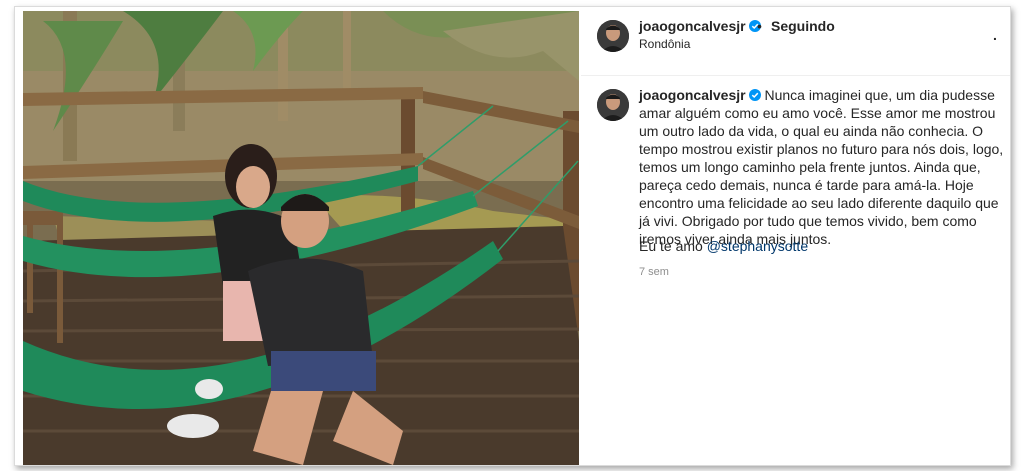 The height and width of the screenshot is (471, 1025). I want to click on author-username-row: joaogoncalvesjr, so click(700, 27).